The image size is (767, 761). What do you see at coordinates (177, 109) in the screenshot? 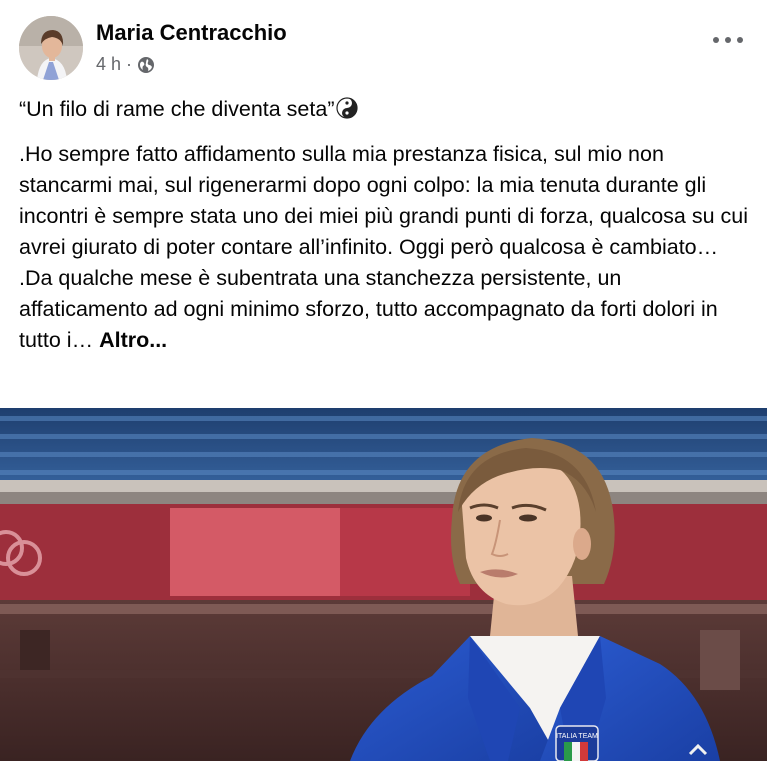
I see `quote-text: “Un filo di rame che diventa seta”` at bounding box center [177, 109].